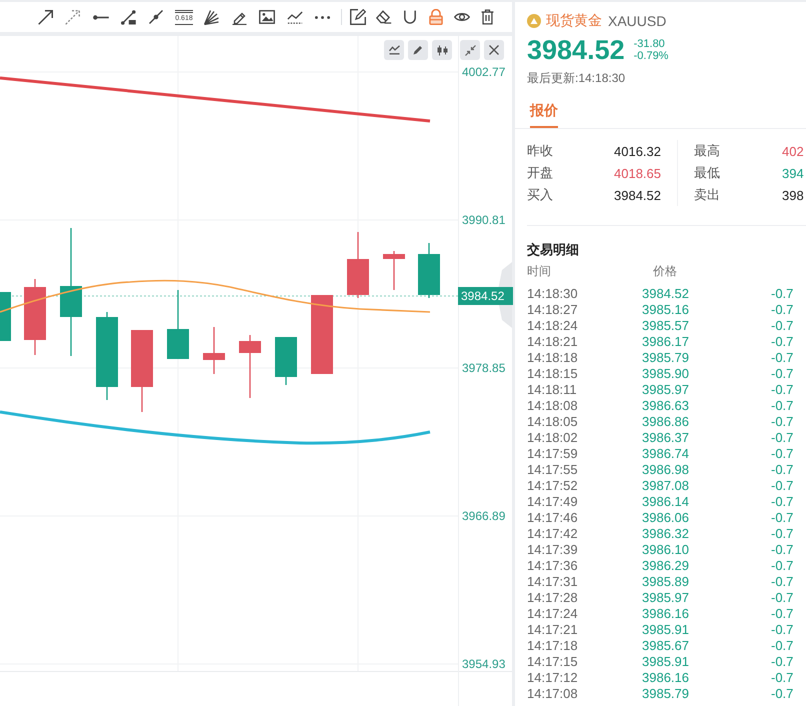 The width and height of the screenshot is (806, 706). What do you see at coordinates (485, 296) in the screenshot?
I see `last-price-tag: 3984.52` at bounding box center [485, 296].